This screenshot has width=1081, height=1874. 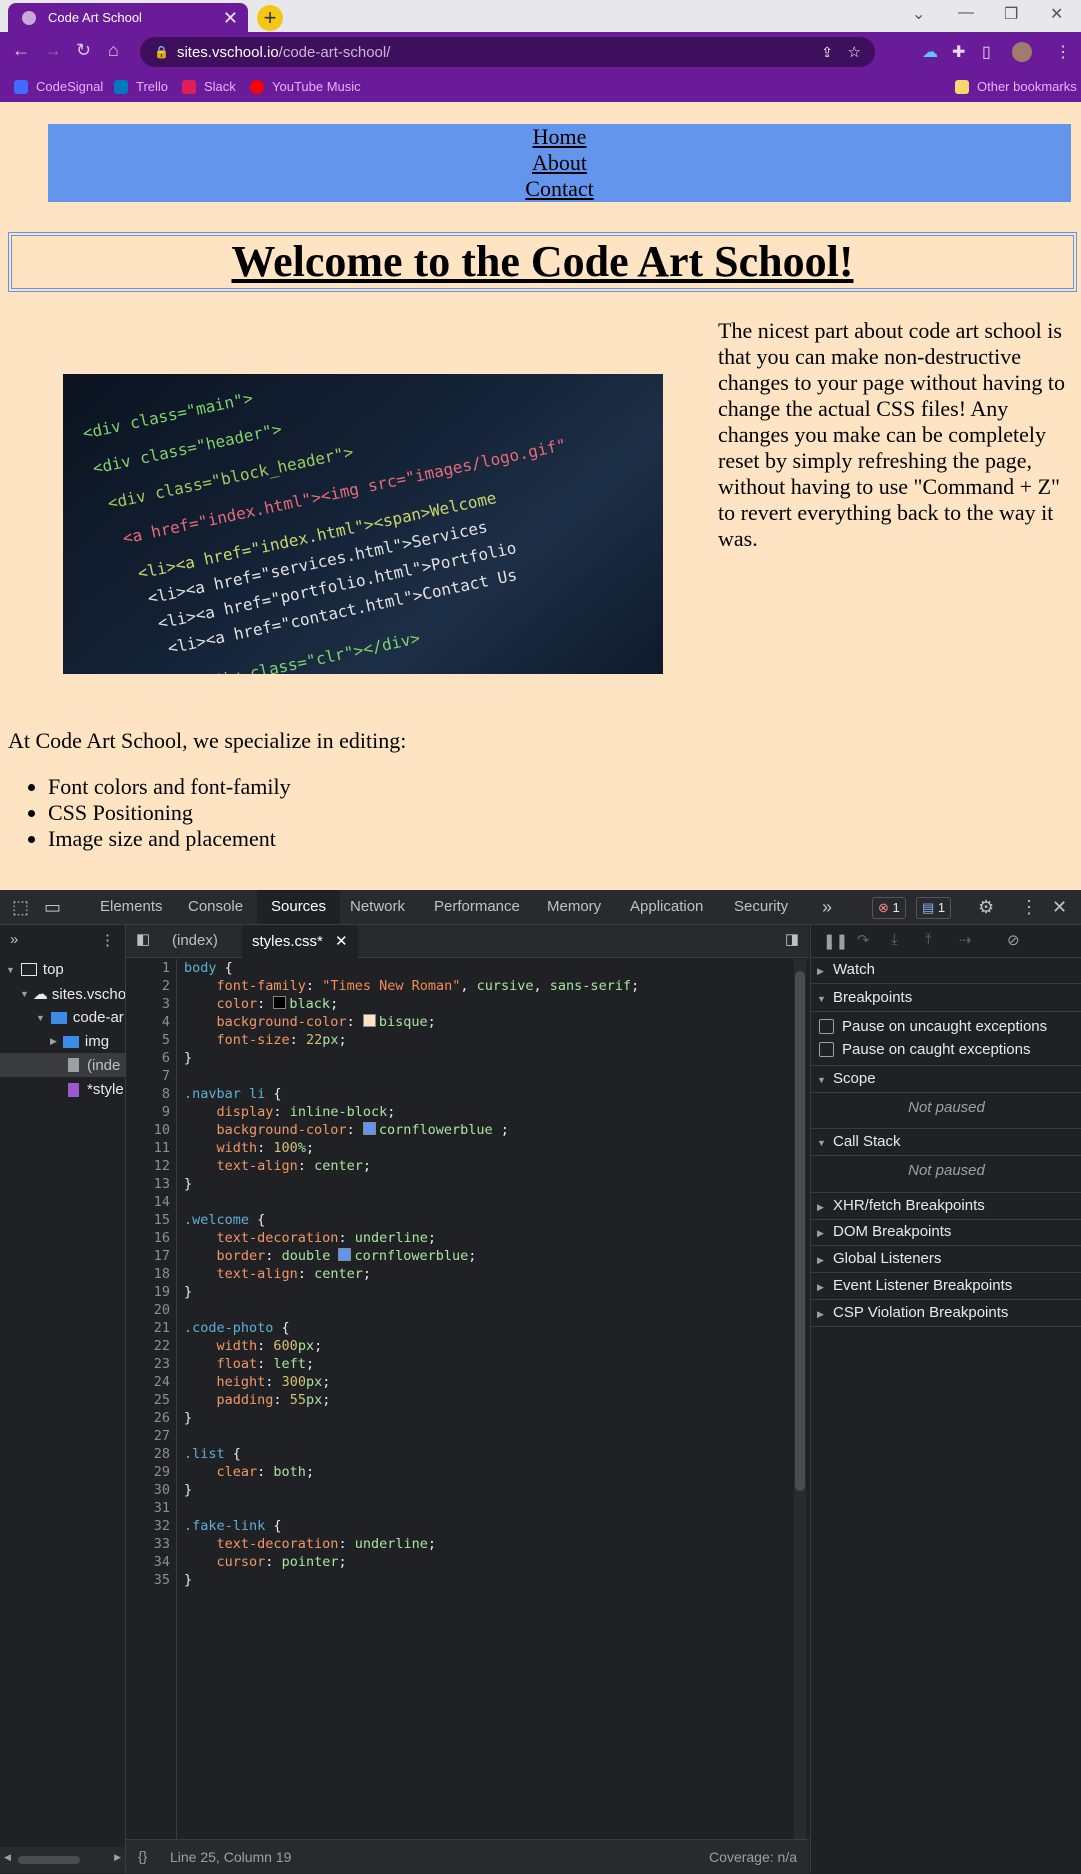 What do you see at coordinates (958, 52) in the screenshot?
I see `extensions-puzzle-icon: ✚` at bounding box center [958, 52].